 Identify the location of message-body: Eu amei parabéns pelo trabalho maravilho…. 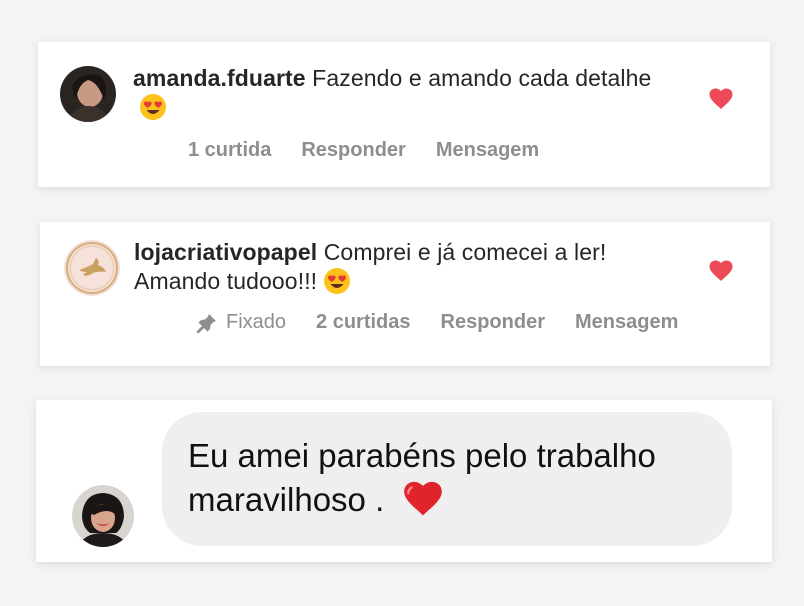
(453, 478).